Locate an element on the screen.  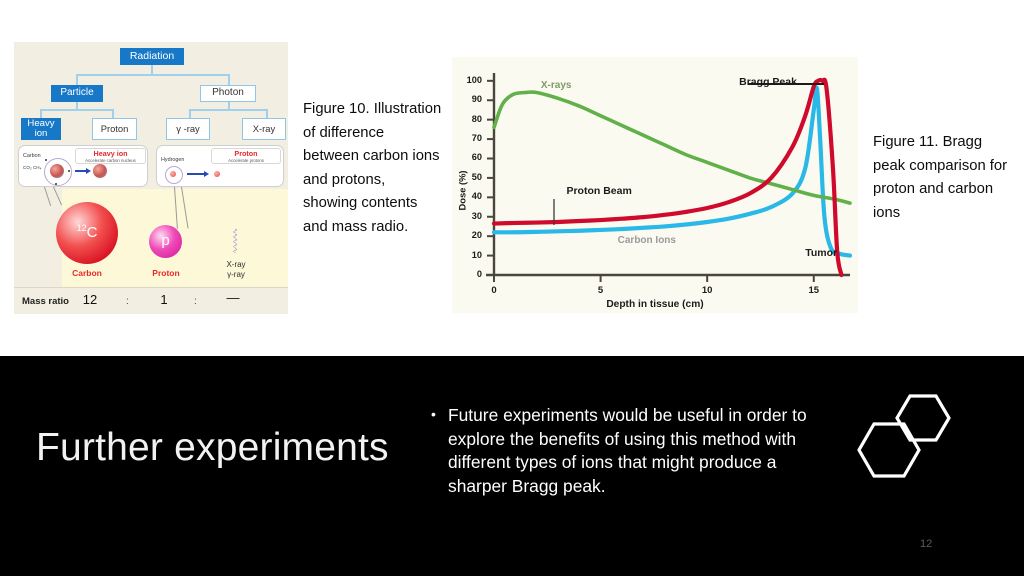
chart-y-tick: 100 is located at coordinates (474, 79).